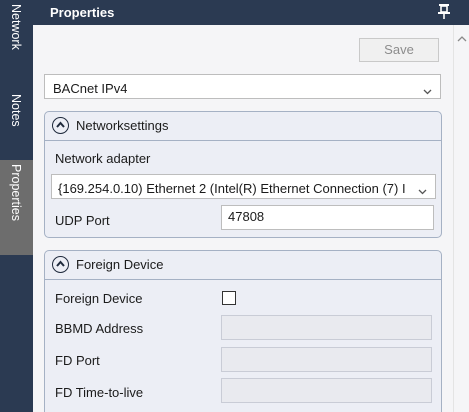  I want to click on bbmd-address-input, so click(326, 327).